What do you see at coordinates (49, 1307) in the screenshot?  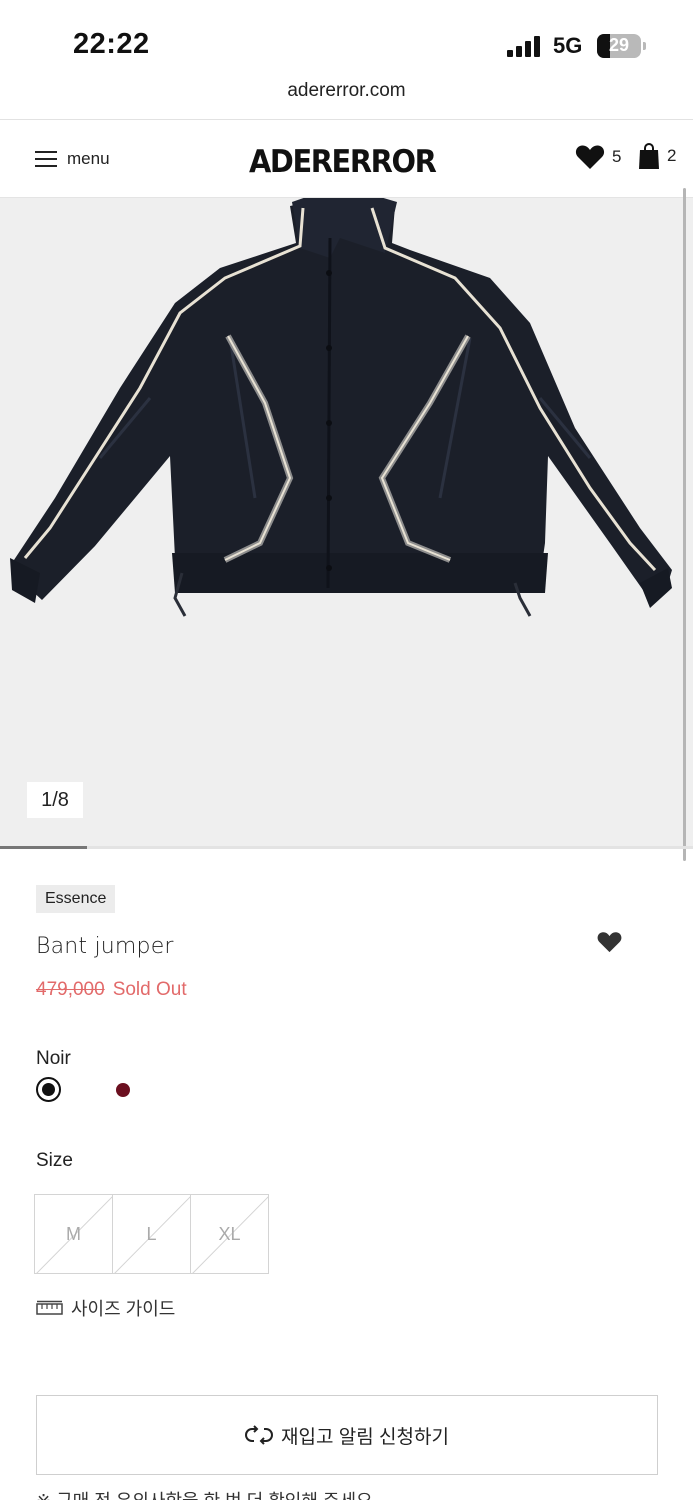 I see `ruler-icon` at bounding box center [49, 1307].